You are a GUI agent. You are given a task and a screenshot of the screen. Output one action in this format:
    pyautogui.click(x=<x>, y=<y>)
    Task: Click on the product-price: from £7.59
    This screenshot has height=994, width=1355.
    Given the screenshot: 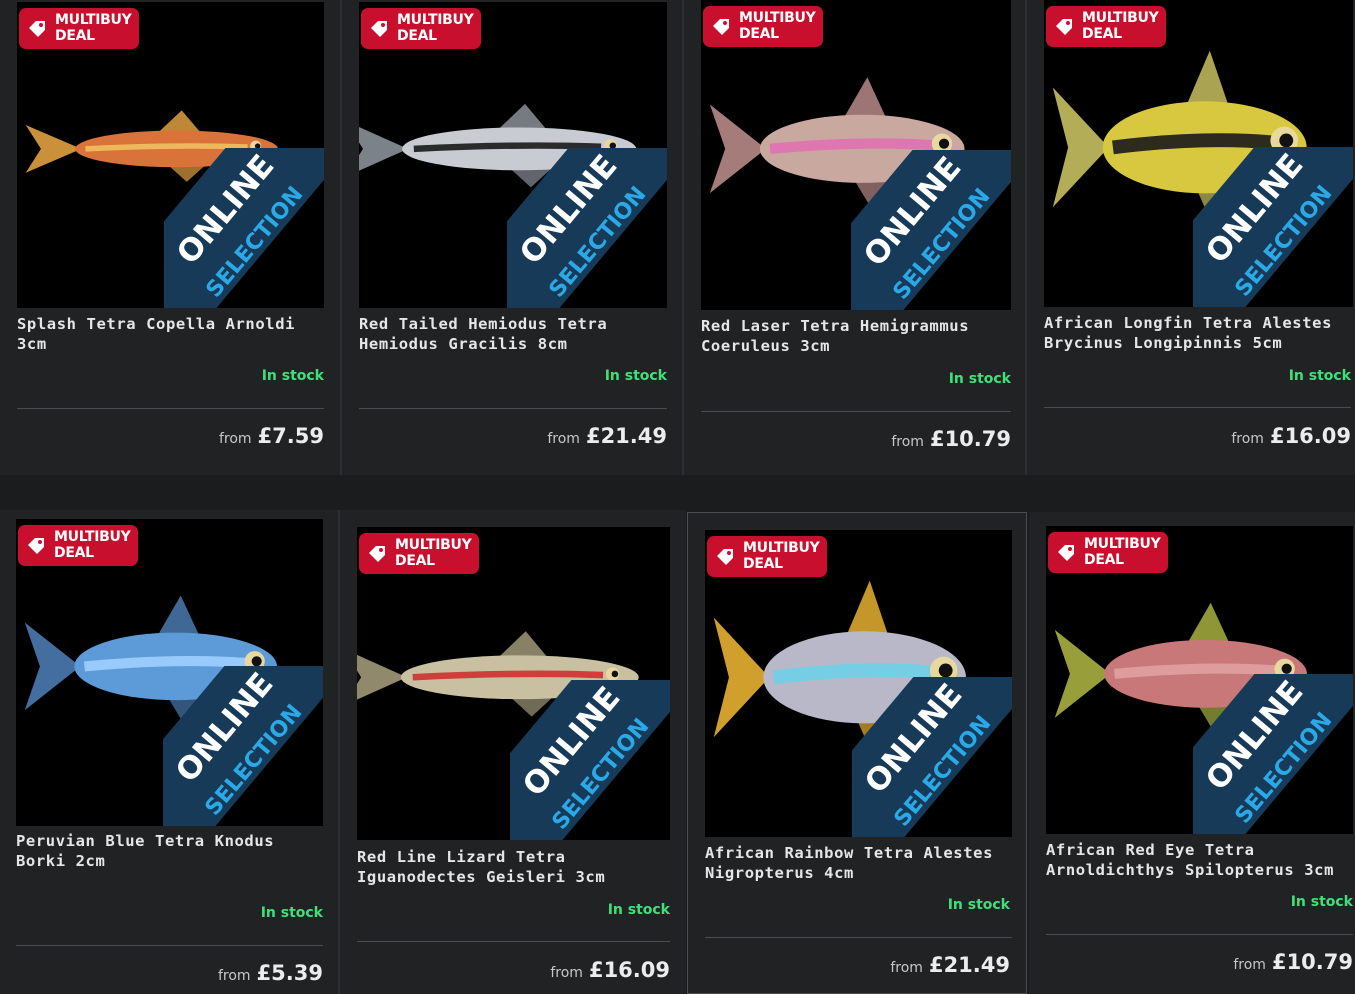 What is the action you would take?
    pyautogui.click(x=271, y=436)
    